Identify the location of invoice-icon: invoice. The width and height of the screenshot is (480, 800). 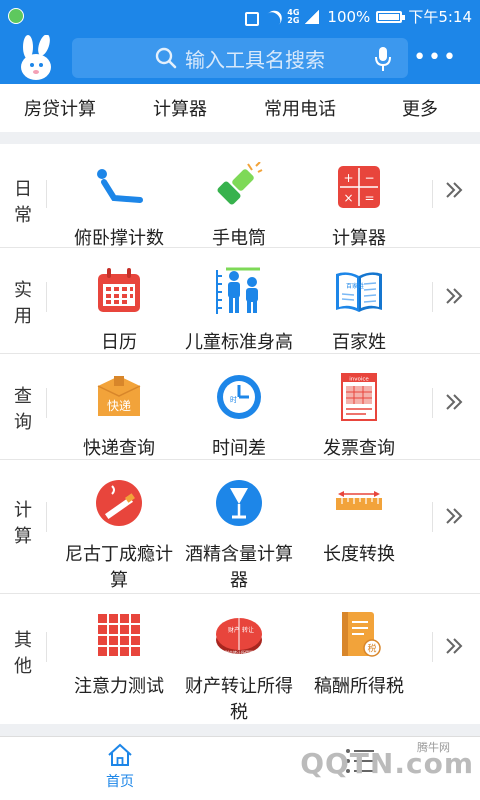
(359, 397).